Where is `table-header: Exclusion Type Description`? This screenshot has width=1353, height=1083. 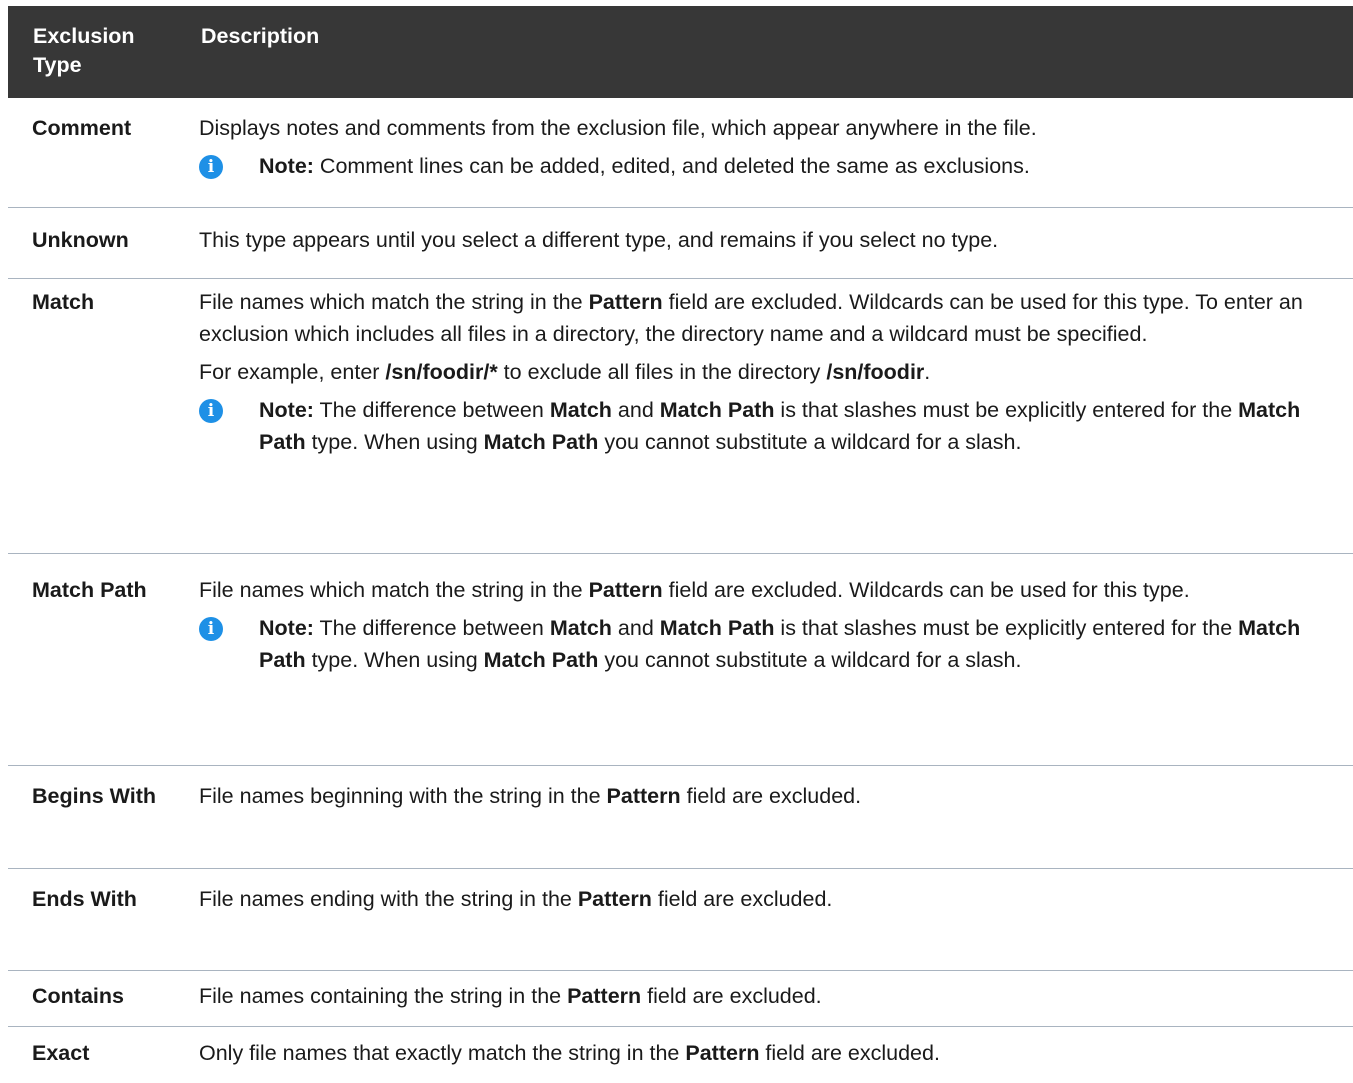 table-header: Exclusion Type Description is located at coordinates (680, 52).